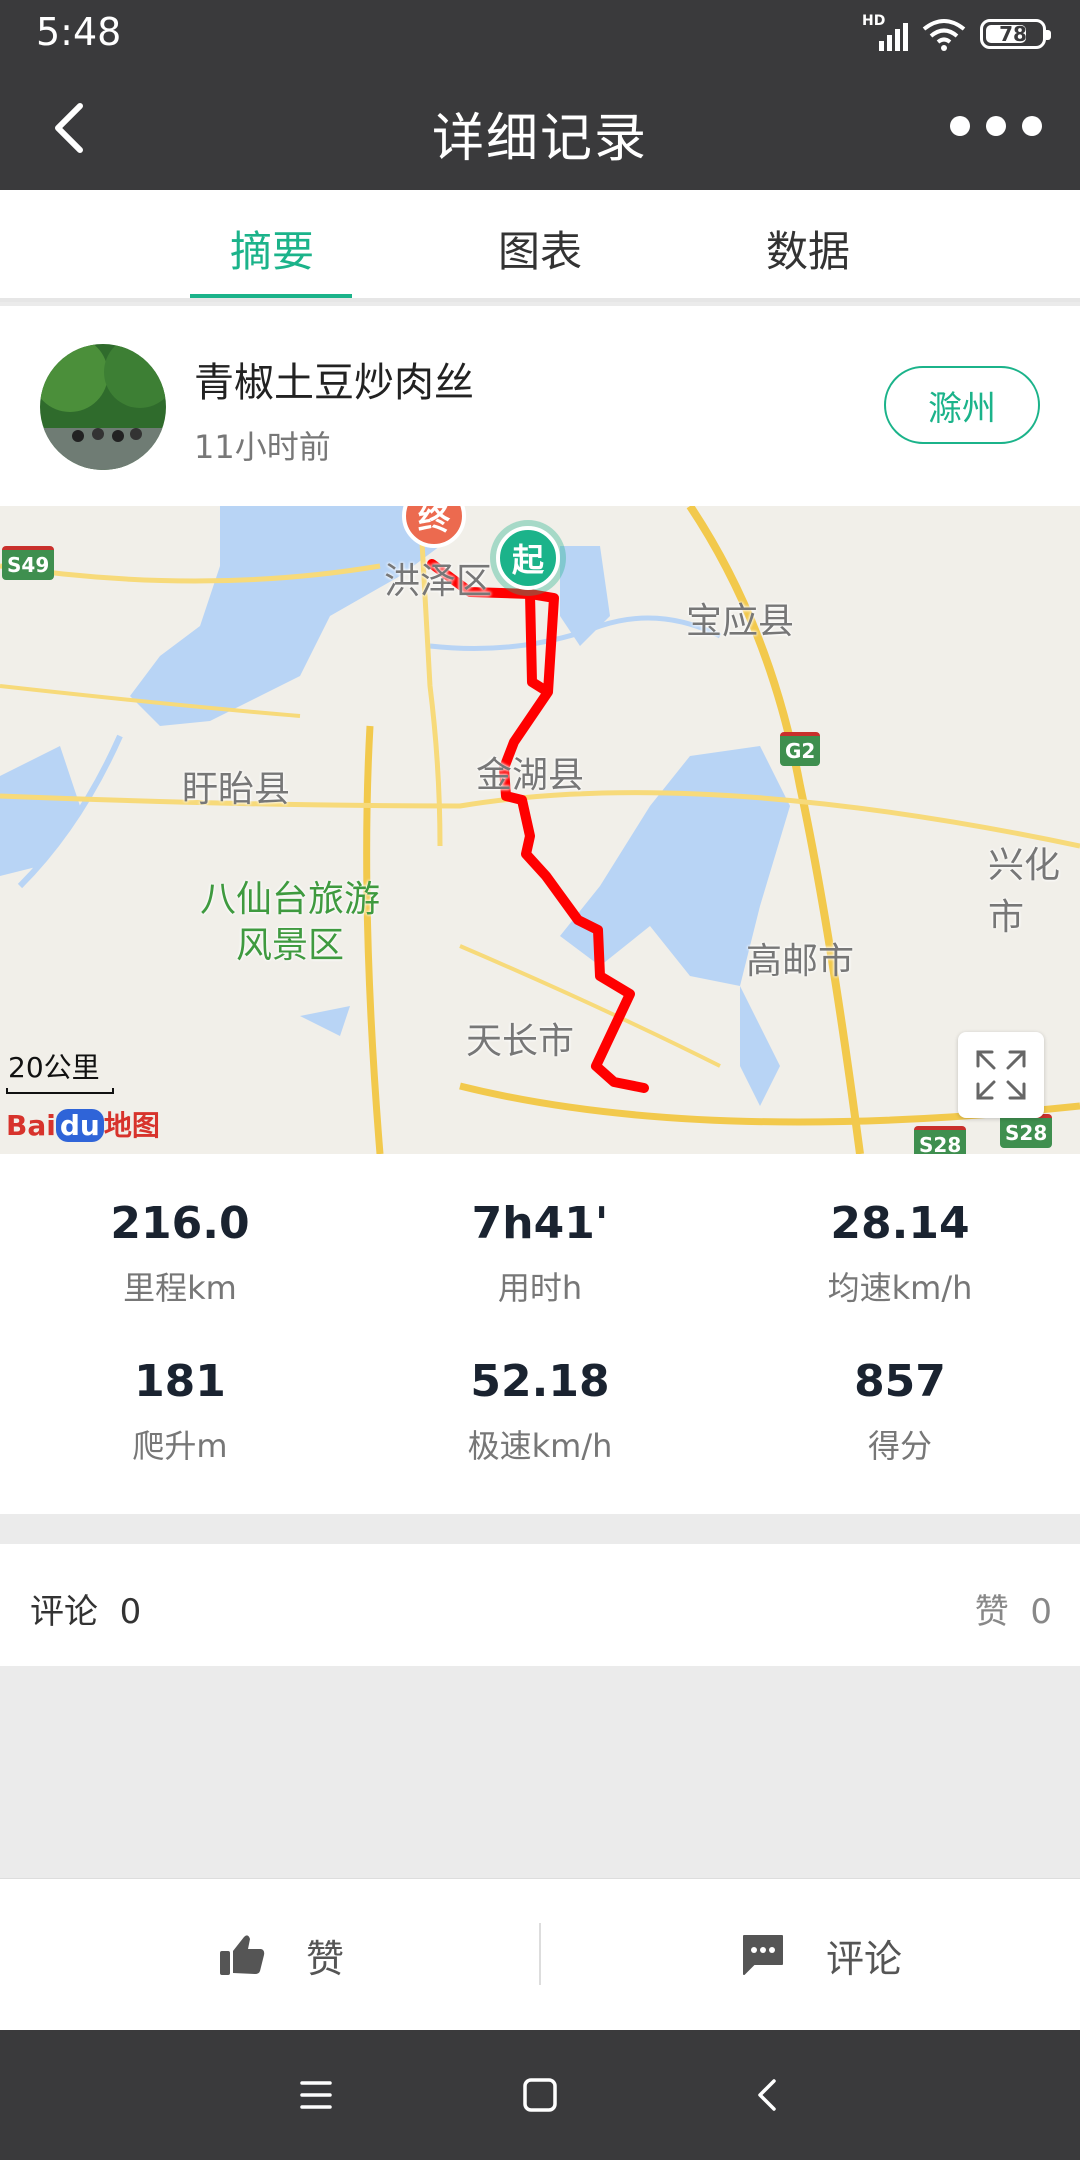 This screenshot has height=2160, width=1080. What do you see at coordinates (900, 1252) in the screenshot?
I see `stat-avg-speed: 28.14 均速km/h` at bounding box center [900, 1252].